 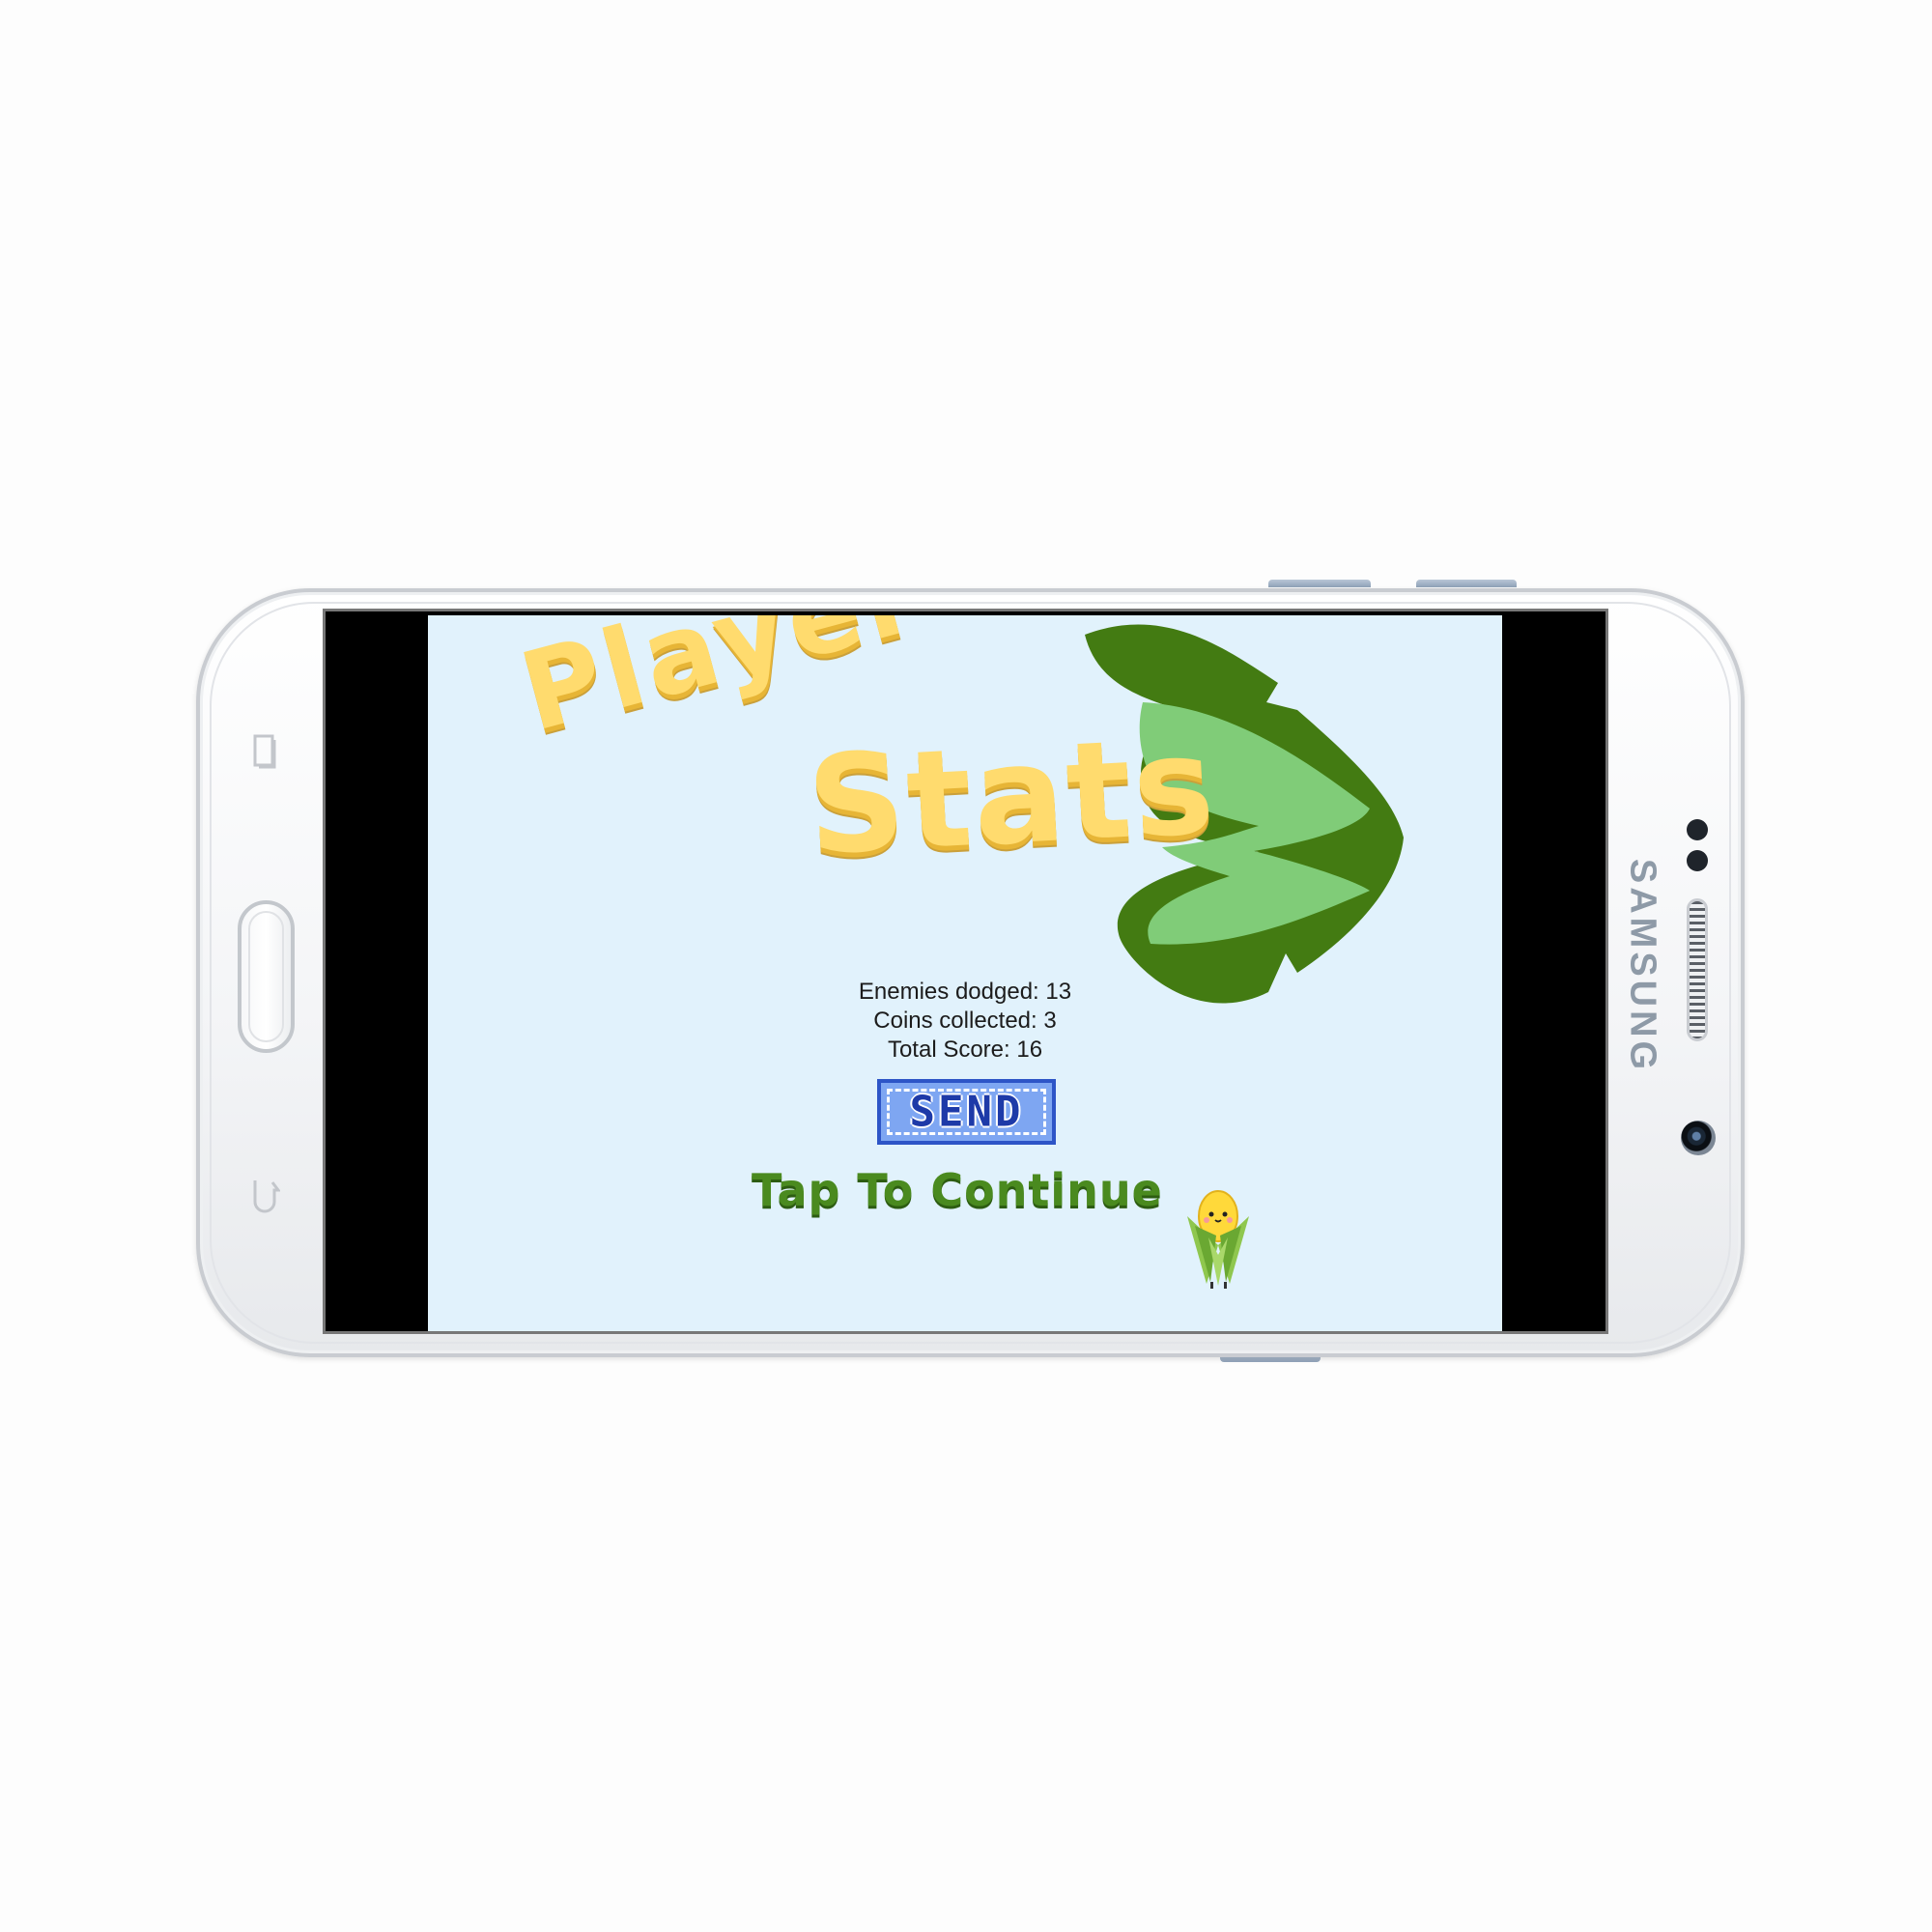 I want to click on send-button-label: SEND, so click(x=966, y=1112).